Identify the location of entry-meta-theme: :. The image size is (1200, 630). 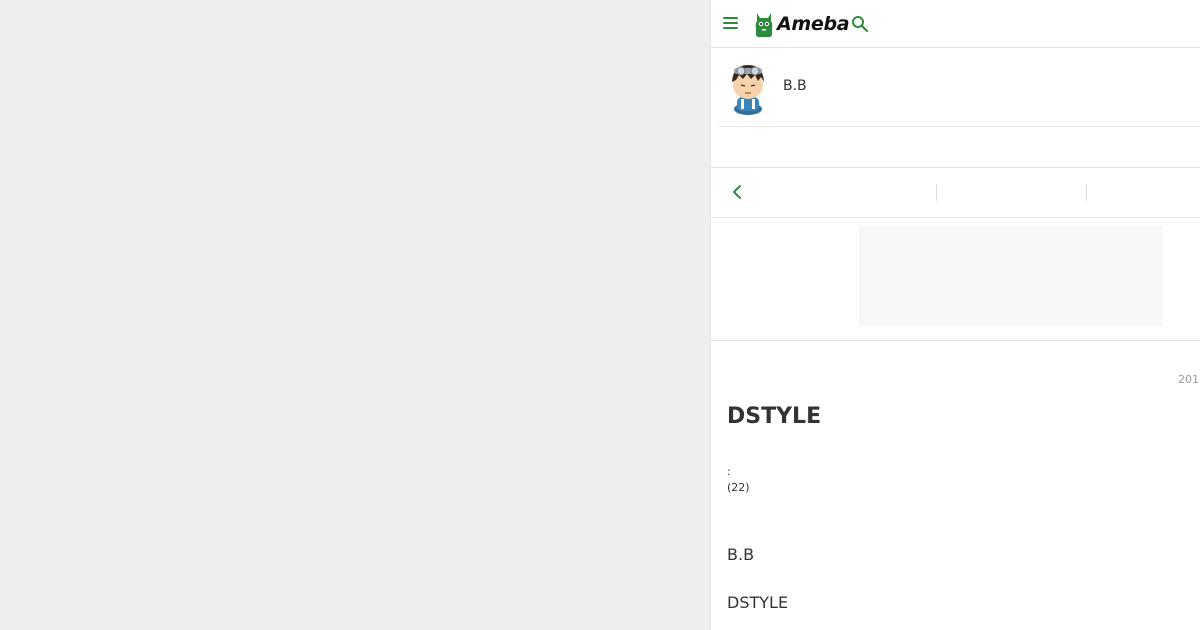
(738, 472).